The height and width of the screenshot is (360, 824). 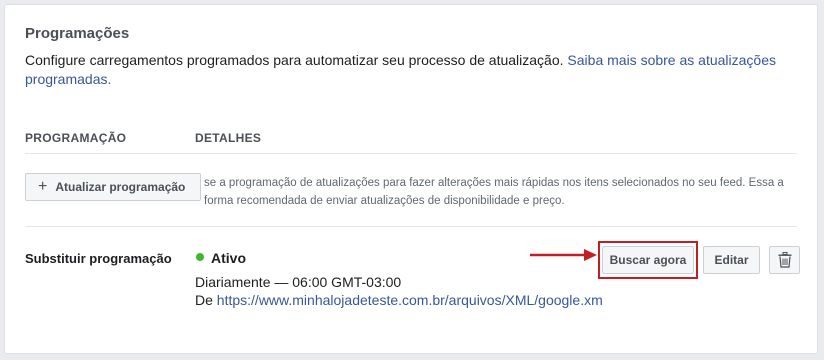 What do you see at coordinates (77, 33) in the screenshot?
I see `section-title: Programações` at bounding box center [77, 33].